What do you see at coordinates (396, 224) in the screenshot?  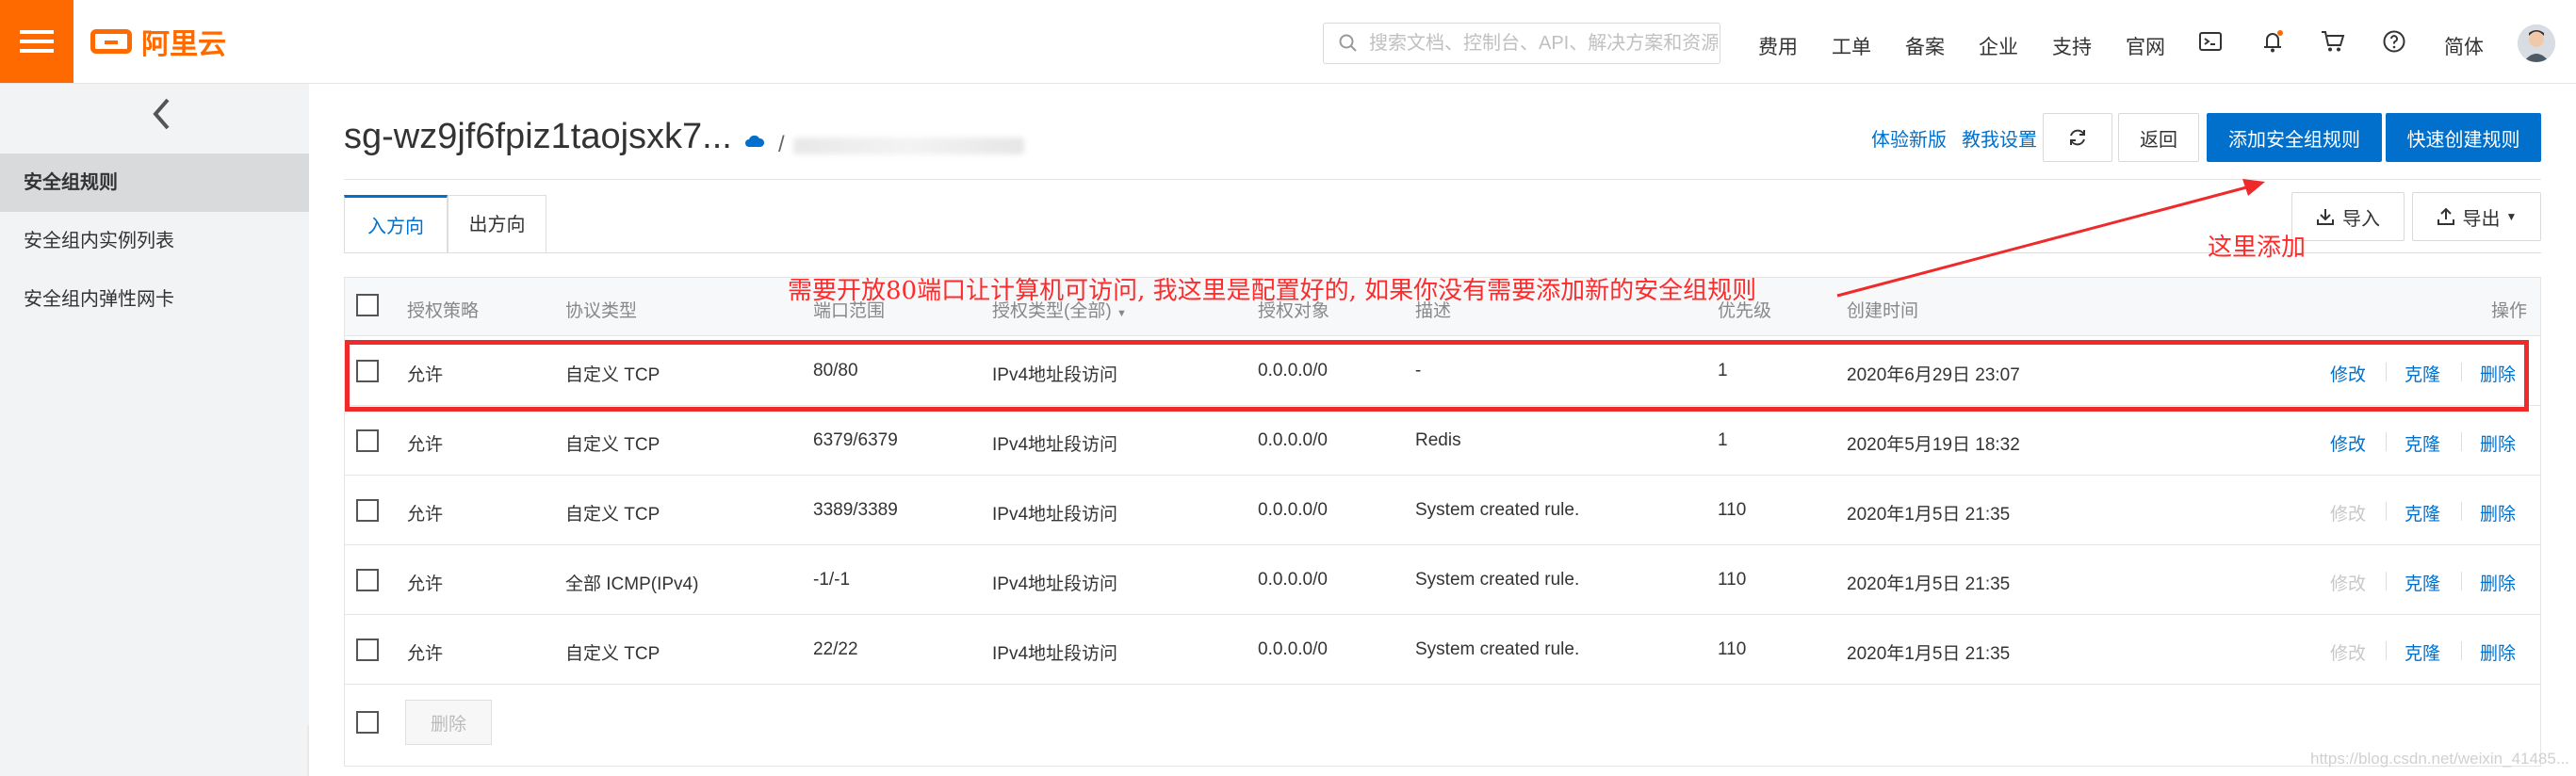 I see `tab-inbound: 入方向` at bounding box center [396, 224].